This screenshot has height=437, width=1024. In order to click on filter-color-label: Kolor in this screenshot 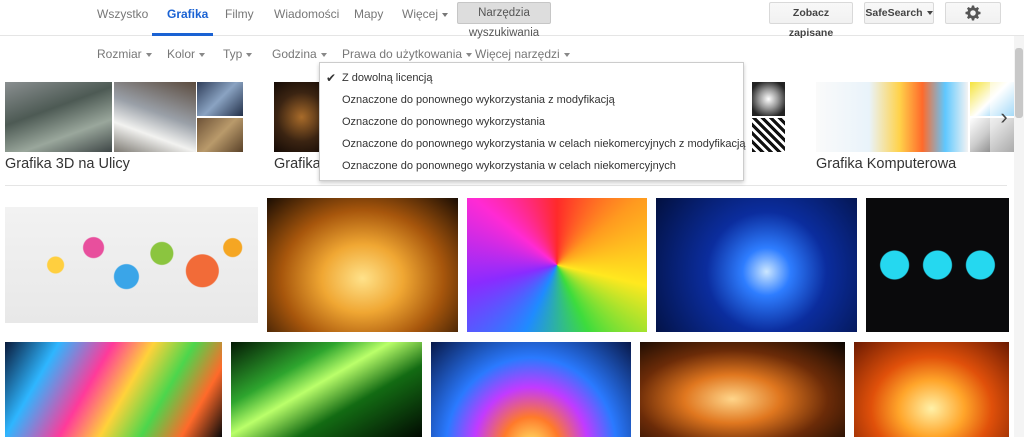, I will do `click(181, 54)`.